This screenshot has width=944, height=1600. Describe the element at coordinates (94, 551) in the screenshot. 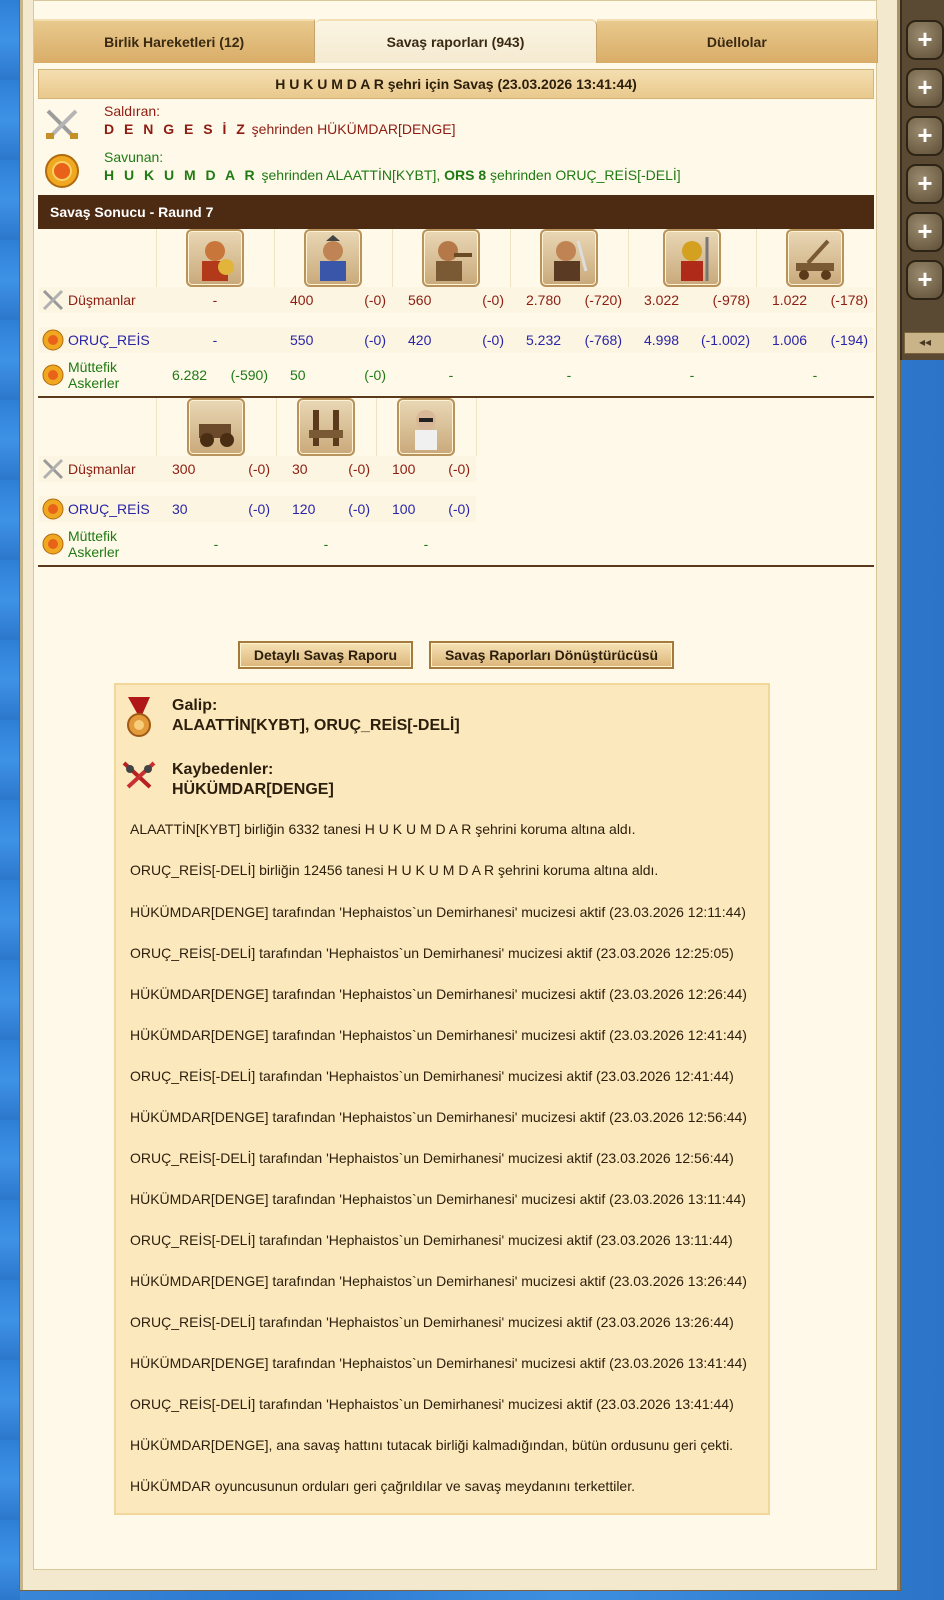

I see `row-label-allies-2: Askerler` at that location.